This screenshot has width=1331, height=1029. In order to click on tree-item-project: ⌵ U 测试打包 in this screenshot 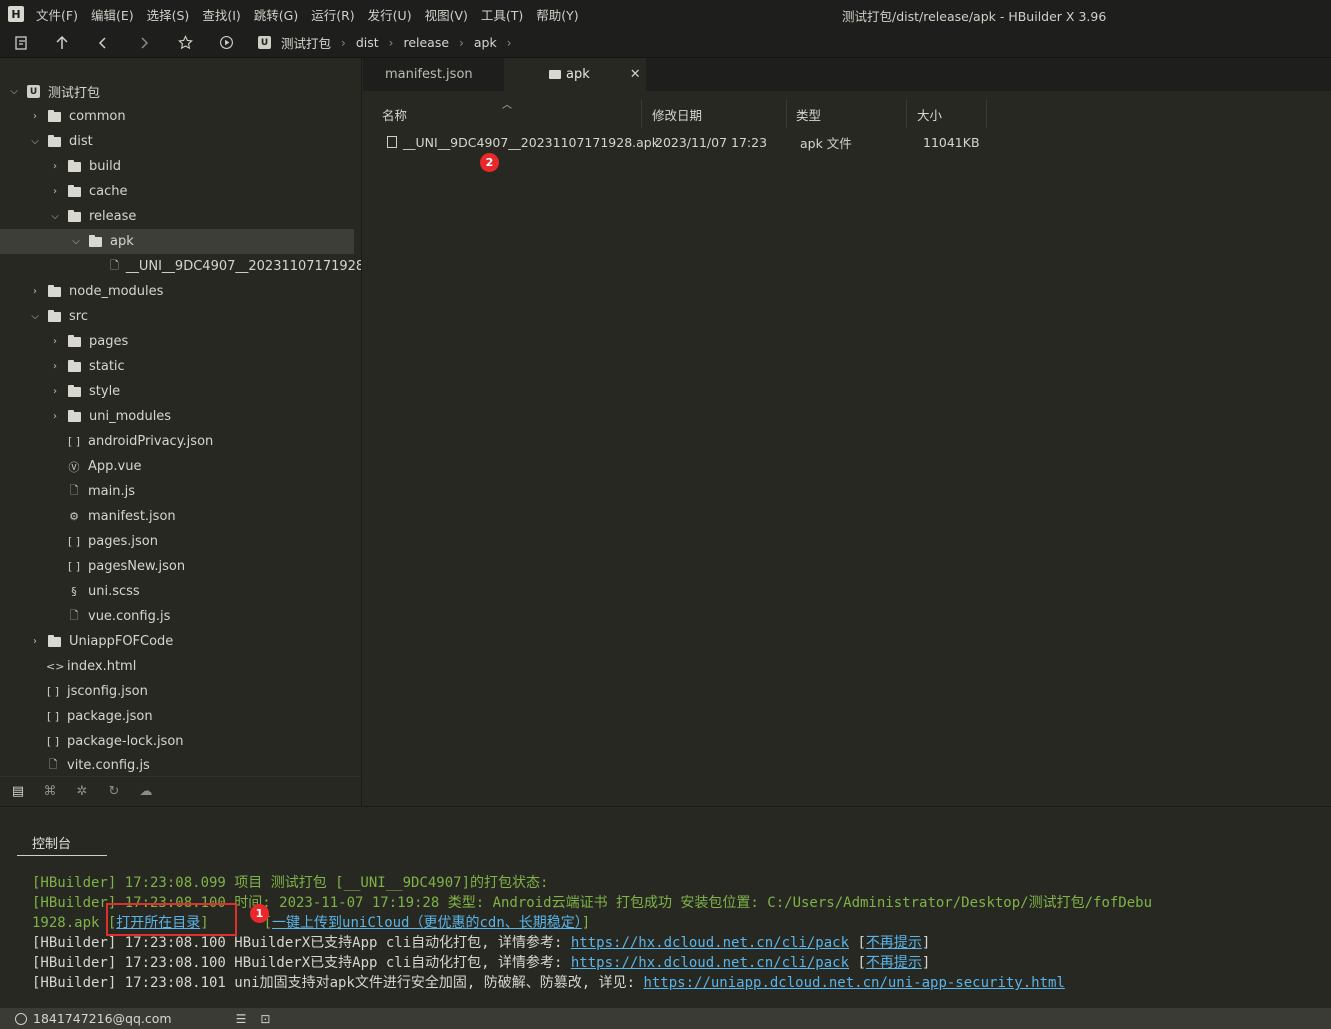, I will do `click(177, 91)`.